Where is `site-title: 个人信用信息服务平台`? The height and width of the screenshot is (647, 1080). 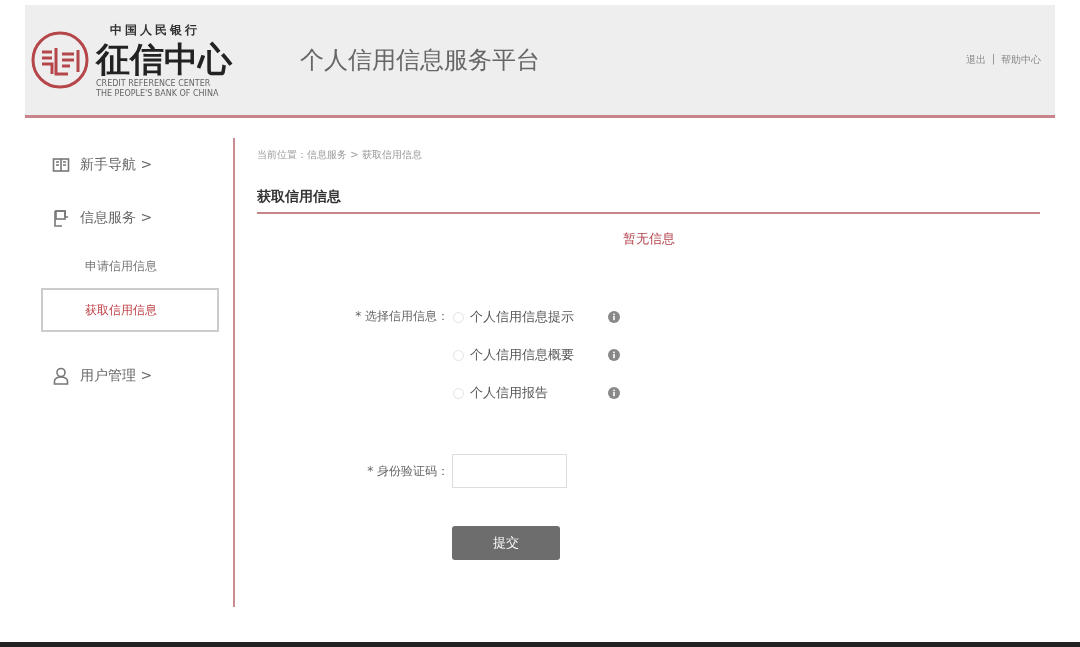
site-title: 个人信用信息服务平台 is located at coordinates (420, 60).